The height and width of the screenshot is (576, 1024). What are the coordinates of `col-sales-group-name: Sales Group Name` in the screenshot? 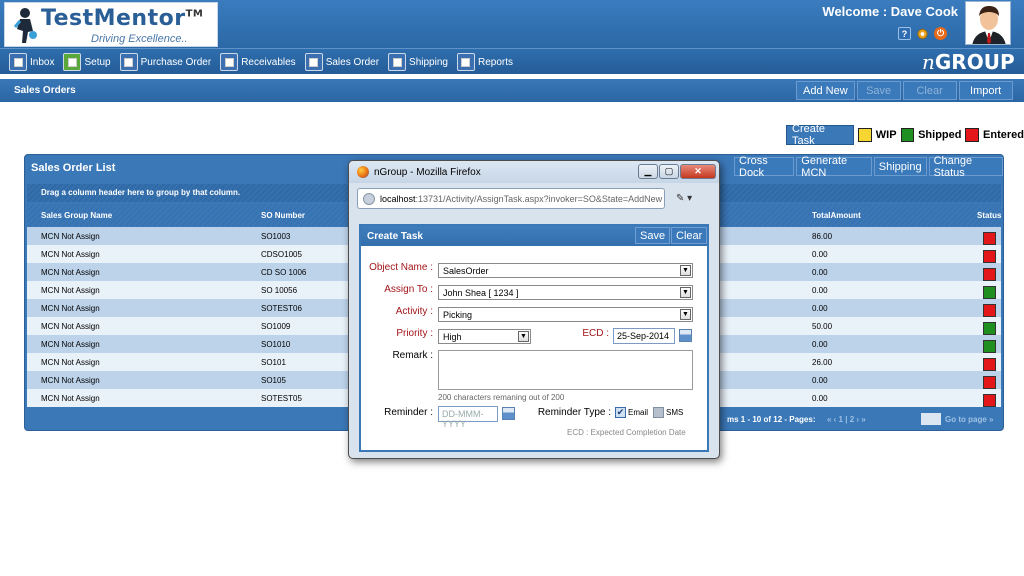 It's located at (76, 215).